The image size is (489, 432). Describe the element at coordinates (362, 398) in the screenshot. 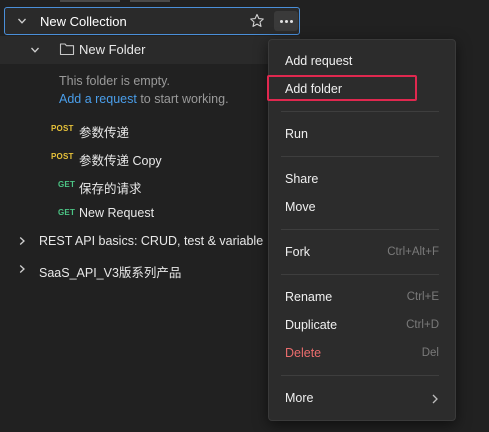

I see `menu-item-more: More` at that location.